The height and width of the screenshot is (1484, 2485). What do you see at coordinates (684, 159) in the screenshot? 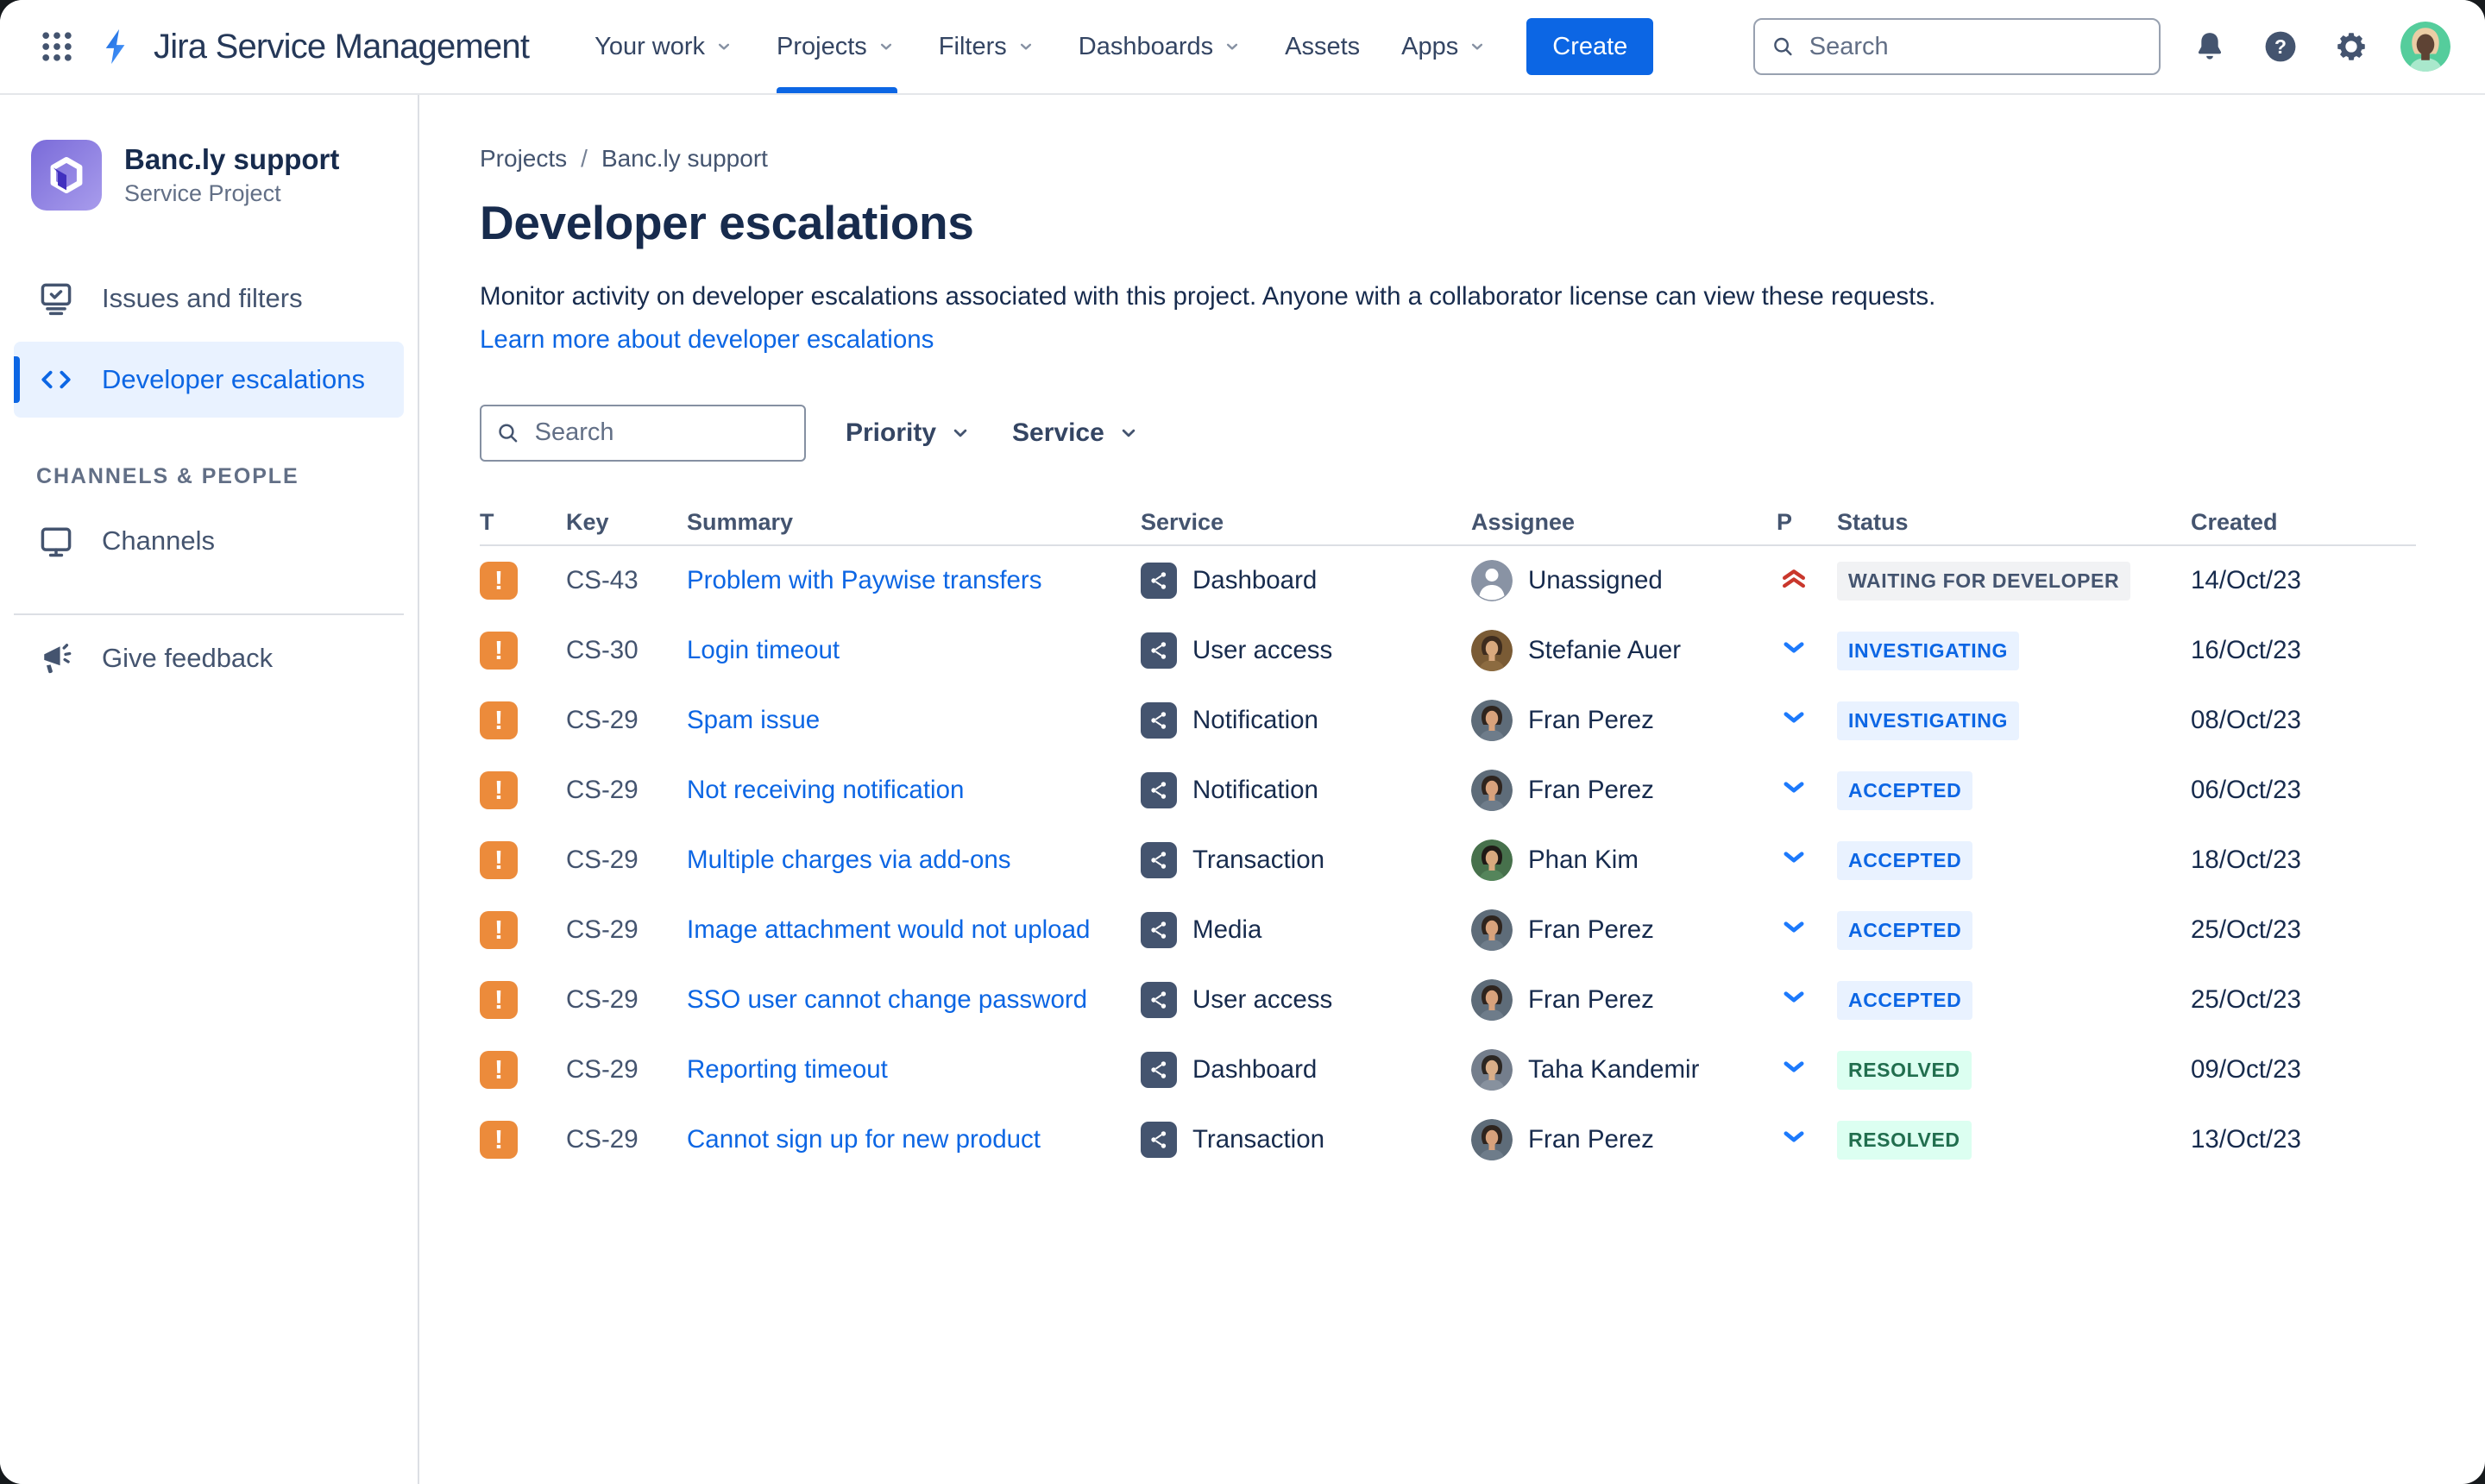
I see `breadcrumb-project-link: Banc.ly support` at bounding box center [684, 159].